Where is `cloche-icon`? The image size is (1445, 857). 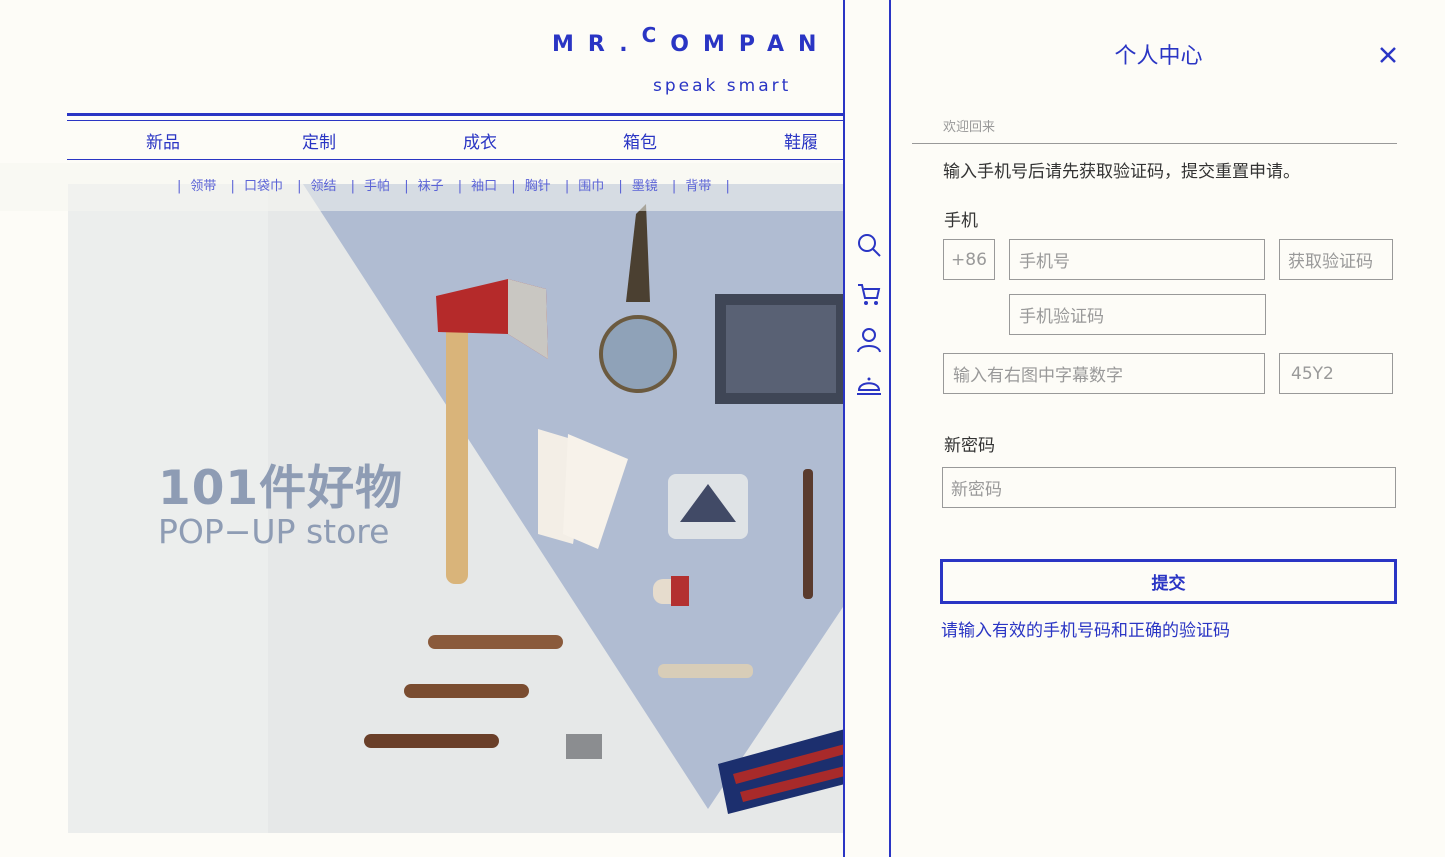
cloche-icon is located at coordinates (869, 386).